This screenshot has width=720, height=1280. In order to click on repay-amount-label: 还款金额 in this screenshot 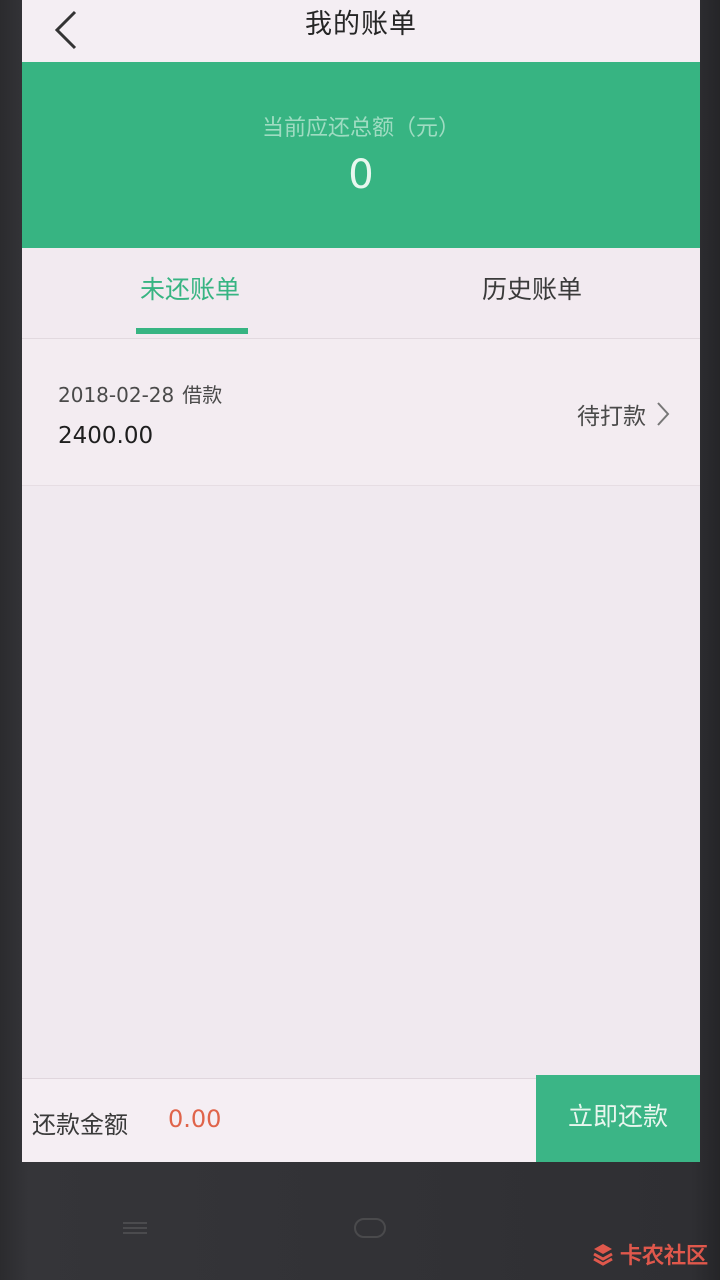, I will do `click(80, 1125)`.